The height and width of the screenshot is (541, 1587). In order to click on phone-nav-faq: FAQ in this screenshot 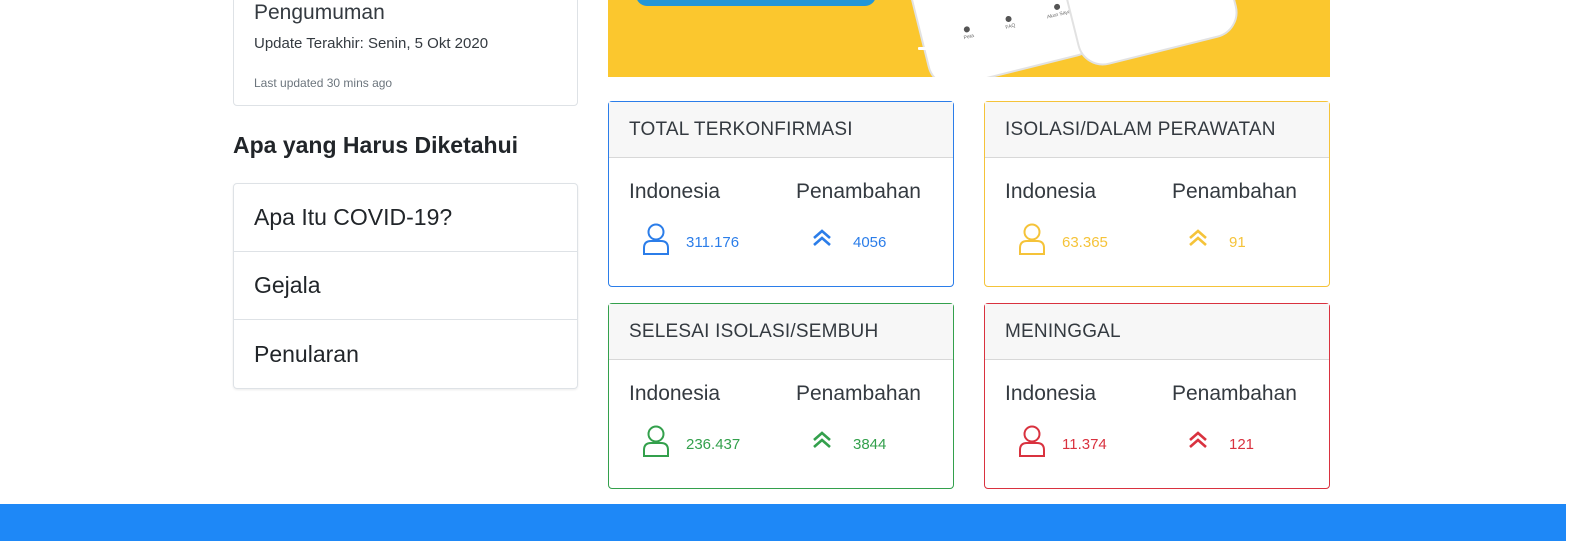, I will do `click(1010, 26)`.